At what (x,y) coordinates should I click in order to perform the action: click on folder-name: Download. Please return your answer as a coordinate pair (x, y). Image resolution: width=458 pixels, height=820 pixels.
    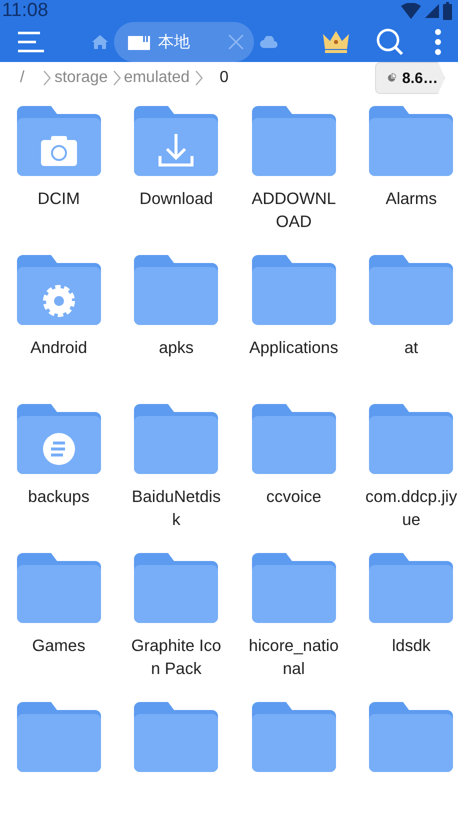
    Looking at the image, I should click on (176, 199).